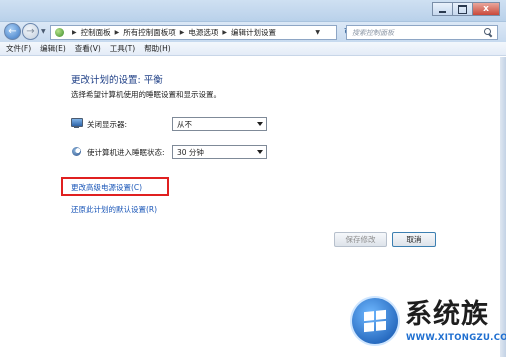  Describe the element at coordinates (88, 48) in the screenshot. I see `menu-view: 查看(V)` at that location.